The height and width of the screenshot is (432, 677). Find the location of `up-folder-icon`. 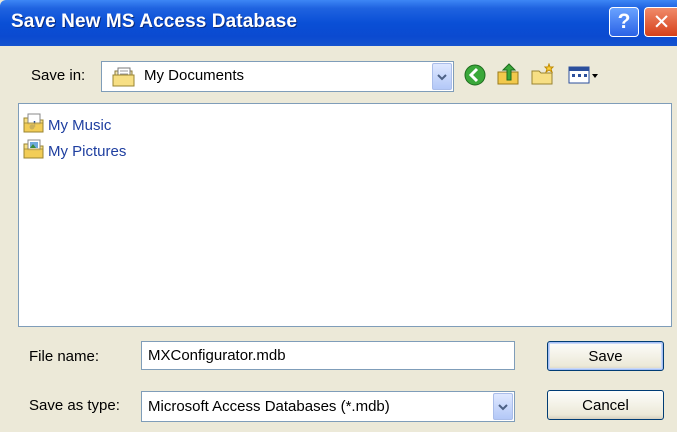

up-folder-icon is located at coordinates (509, 77).